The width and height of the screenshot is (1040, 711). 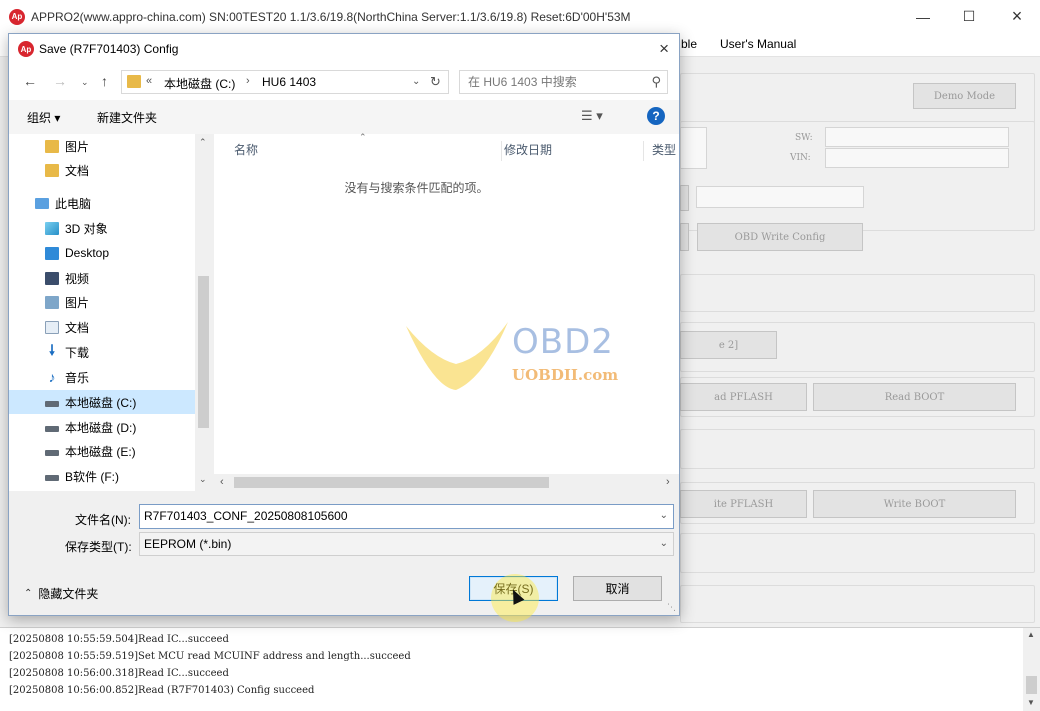 What do you see at coordinates (52, 146) in the screenshot?
I see `folder-icon` at bounding box center [52, 146].